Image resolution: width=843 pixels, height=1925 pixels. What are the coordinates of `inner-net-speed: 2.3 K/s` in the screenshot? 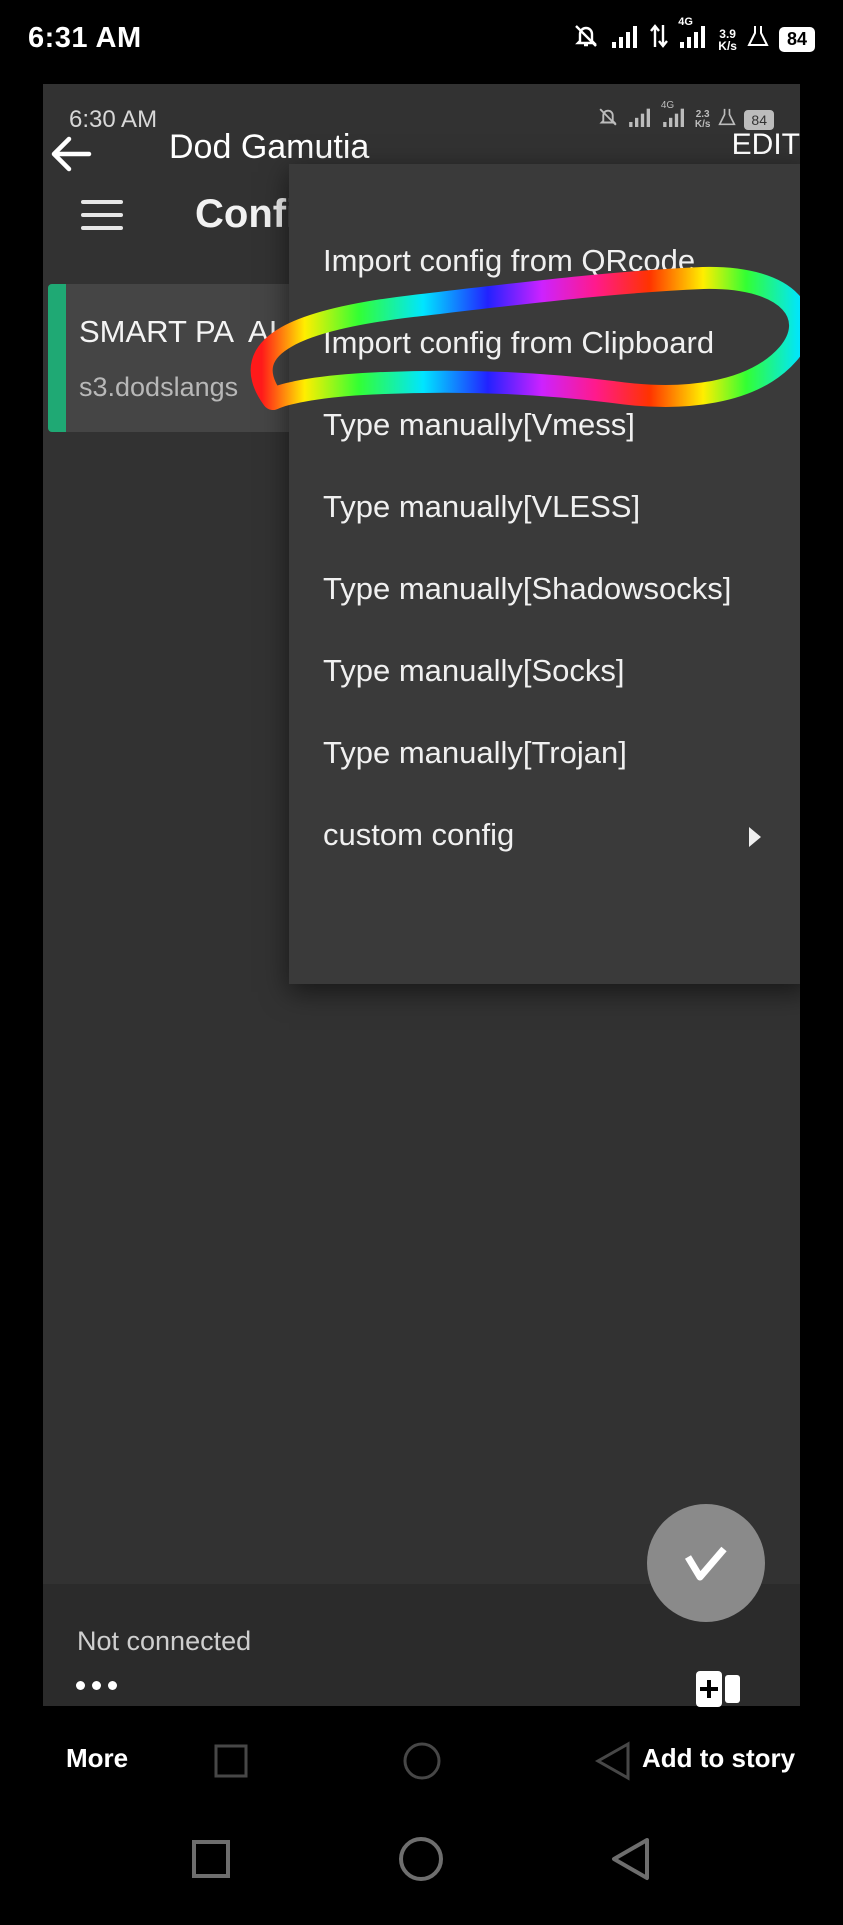 It's located at (703, 120).